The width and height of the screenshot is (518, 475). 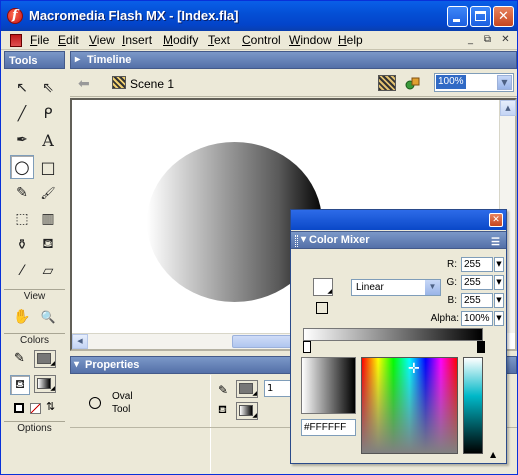 I want to click on alpha-input: 100%, so click(x=477, y=318).